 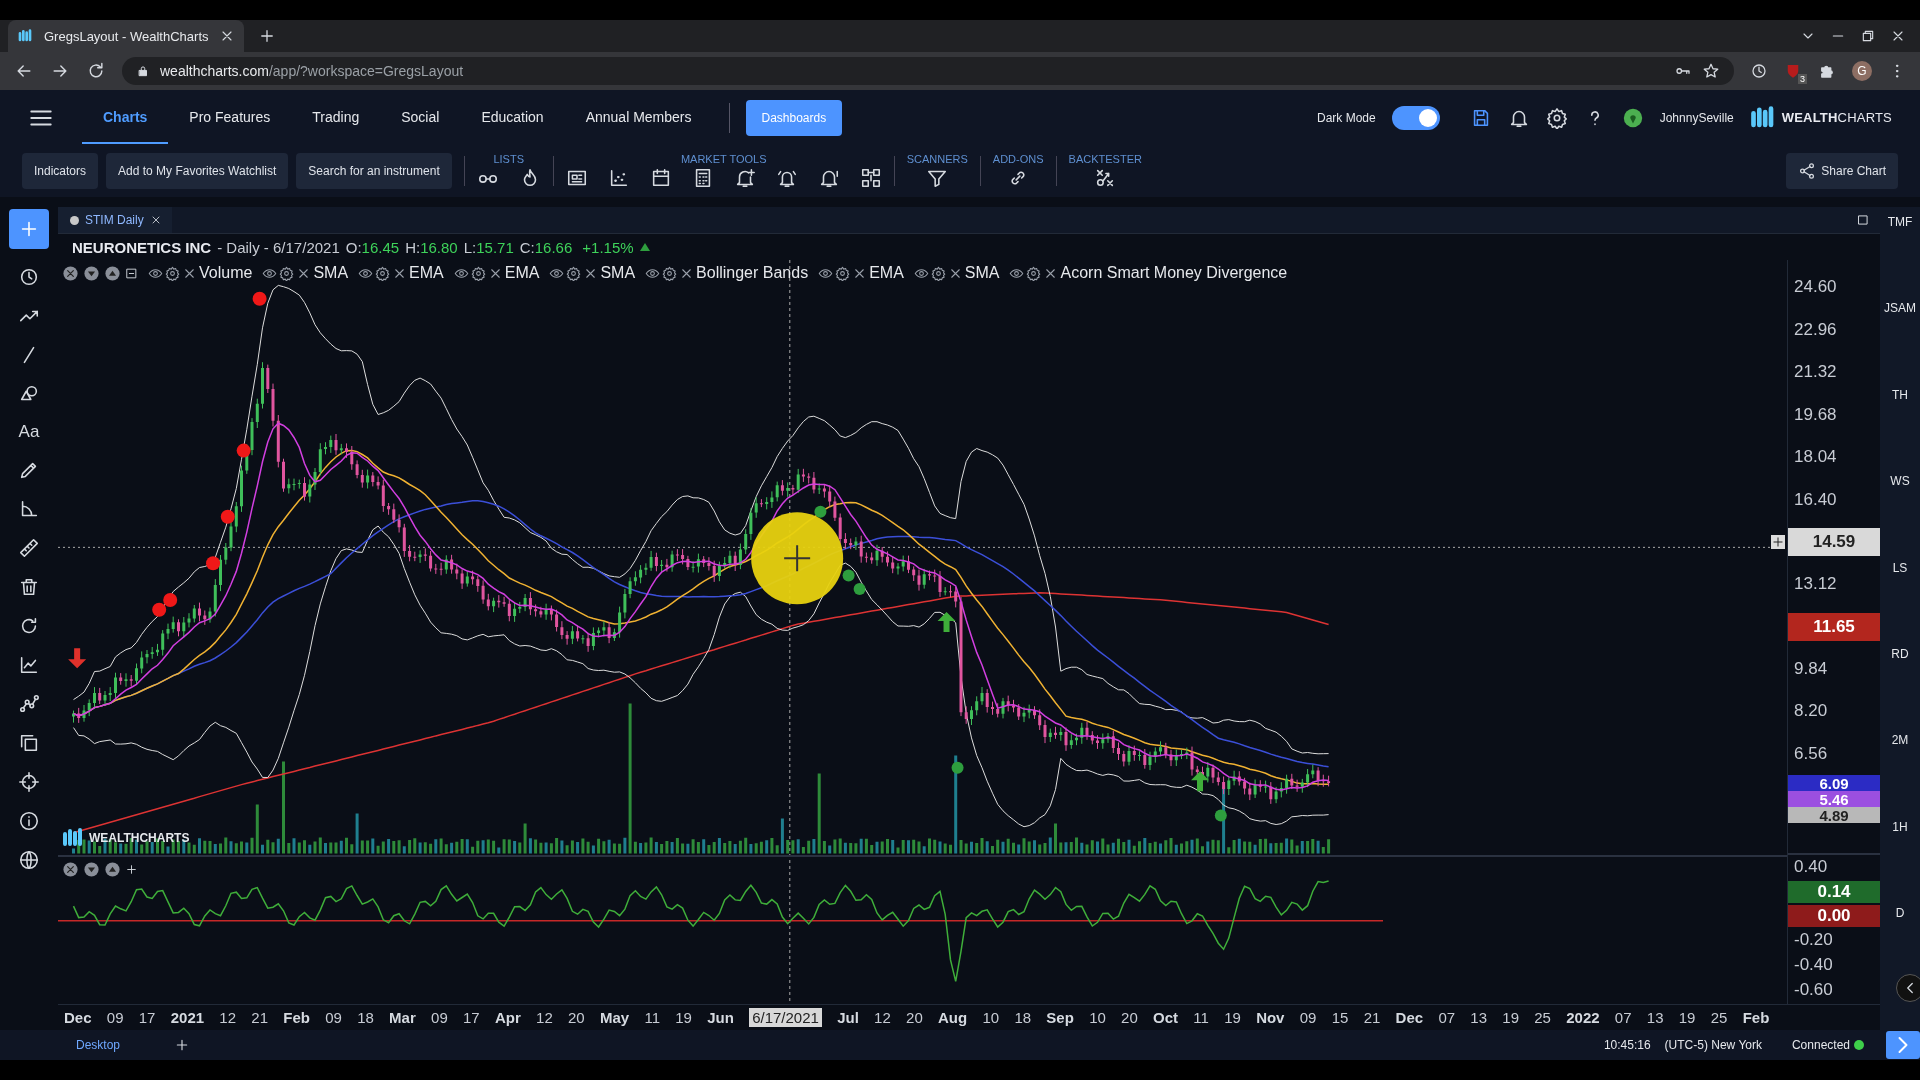 What do you see at coordinates (1696, 117) in the screenshot?
I see `username: JohnnySeville` at bounding box center [1696, 117].